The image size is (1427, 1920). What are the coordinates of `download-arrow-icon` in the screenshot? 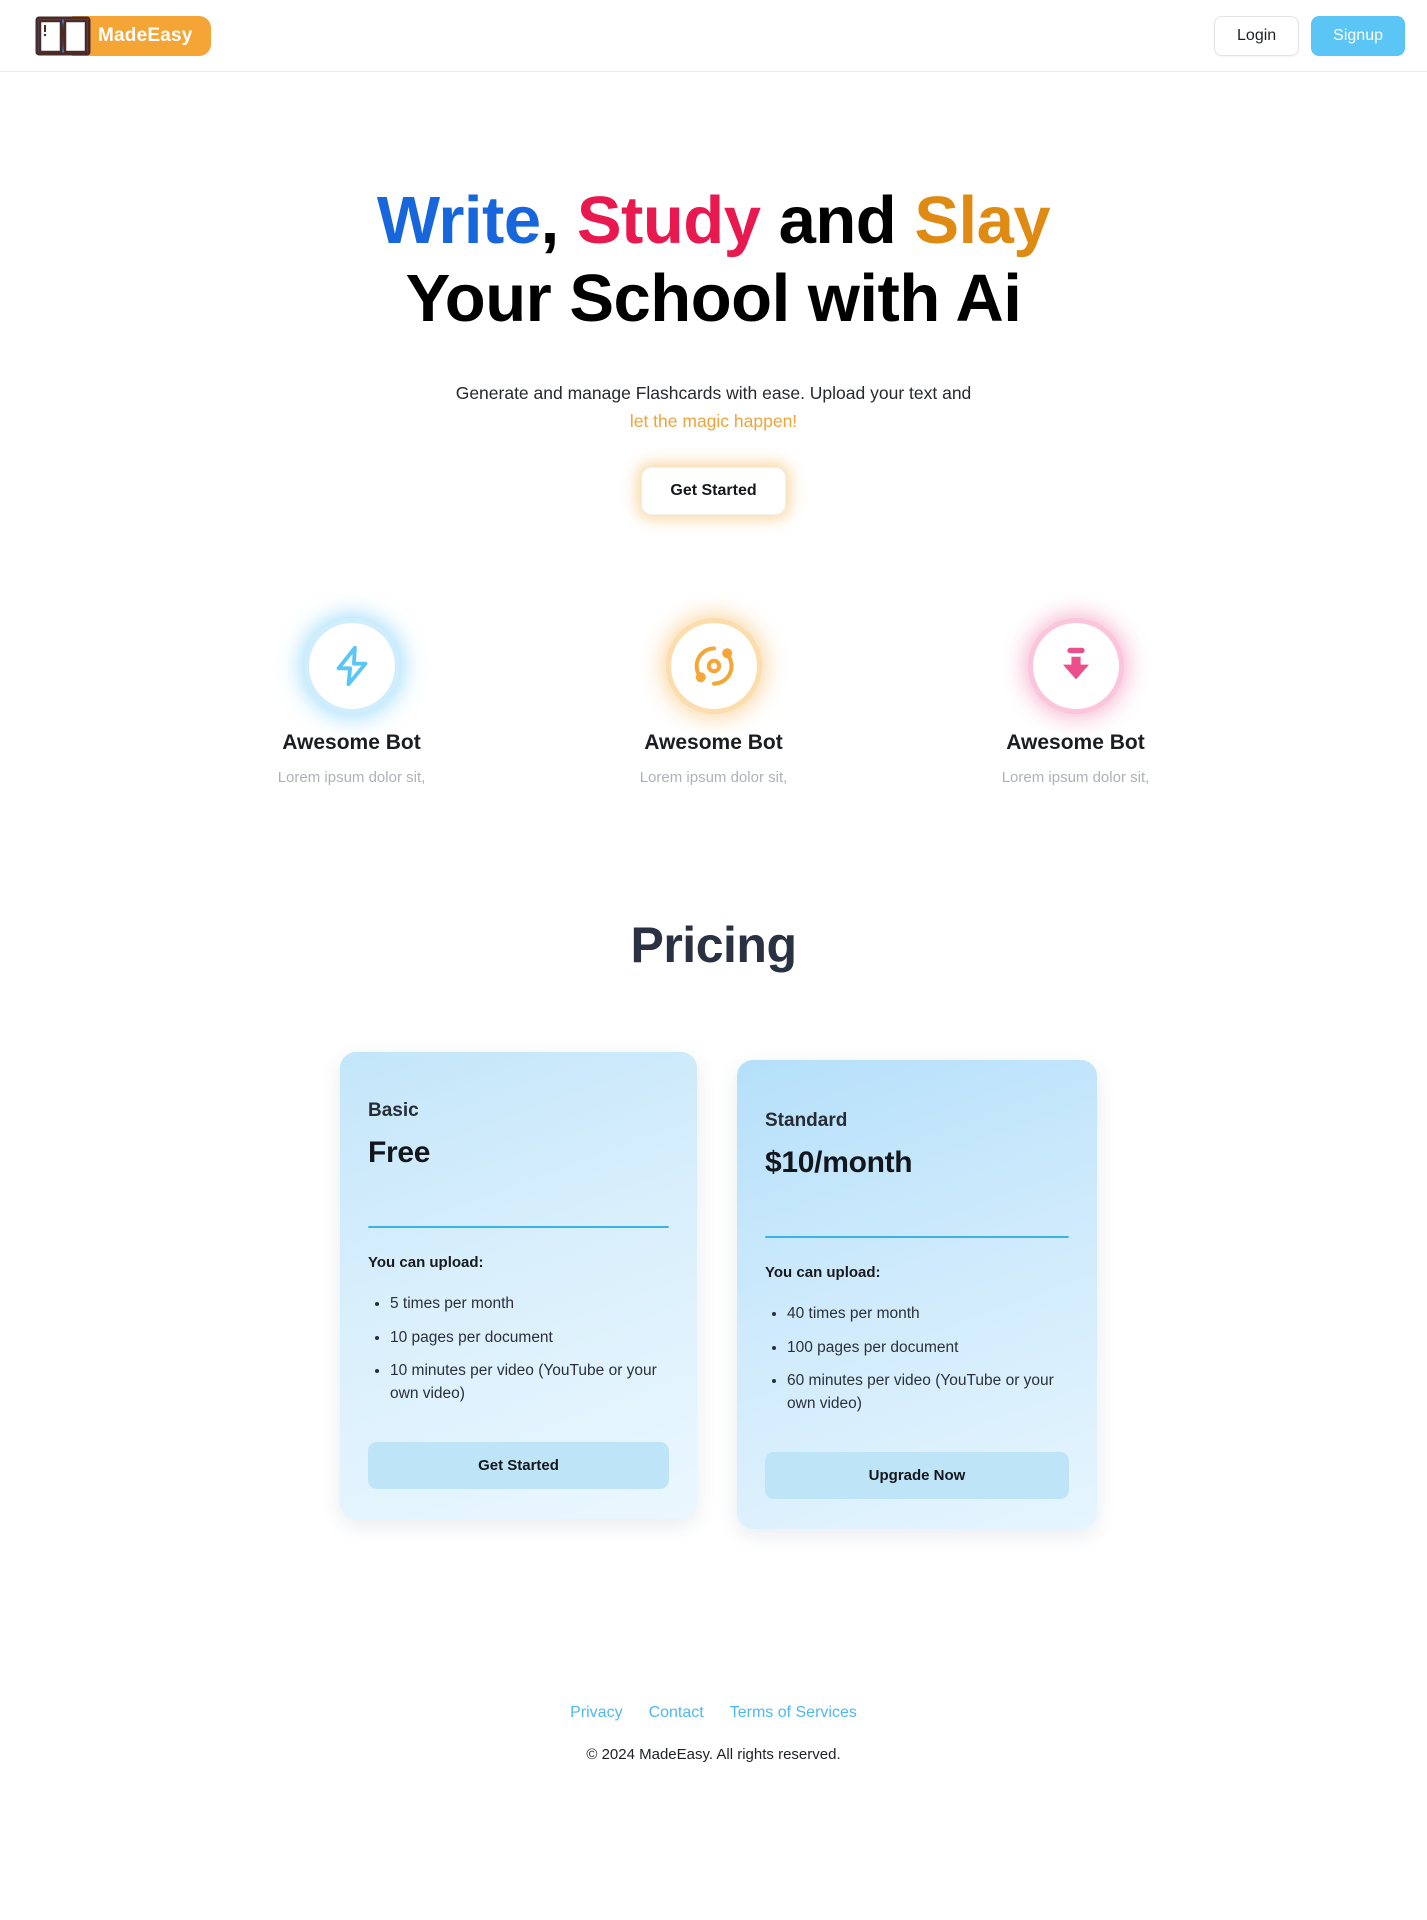 It's located at (1075, 666).